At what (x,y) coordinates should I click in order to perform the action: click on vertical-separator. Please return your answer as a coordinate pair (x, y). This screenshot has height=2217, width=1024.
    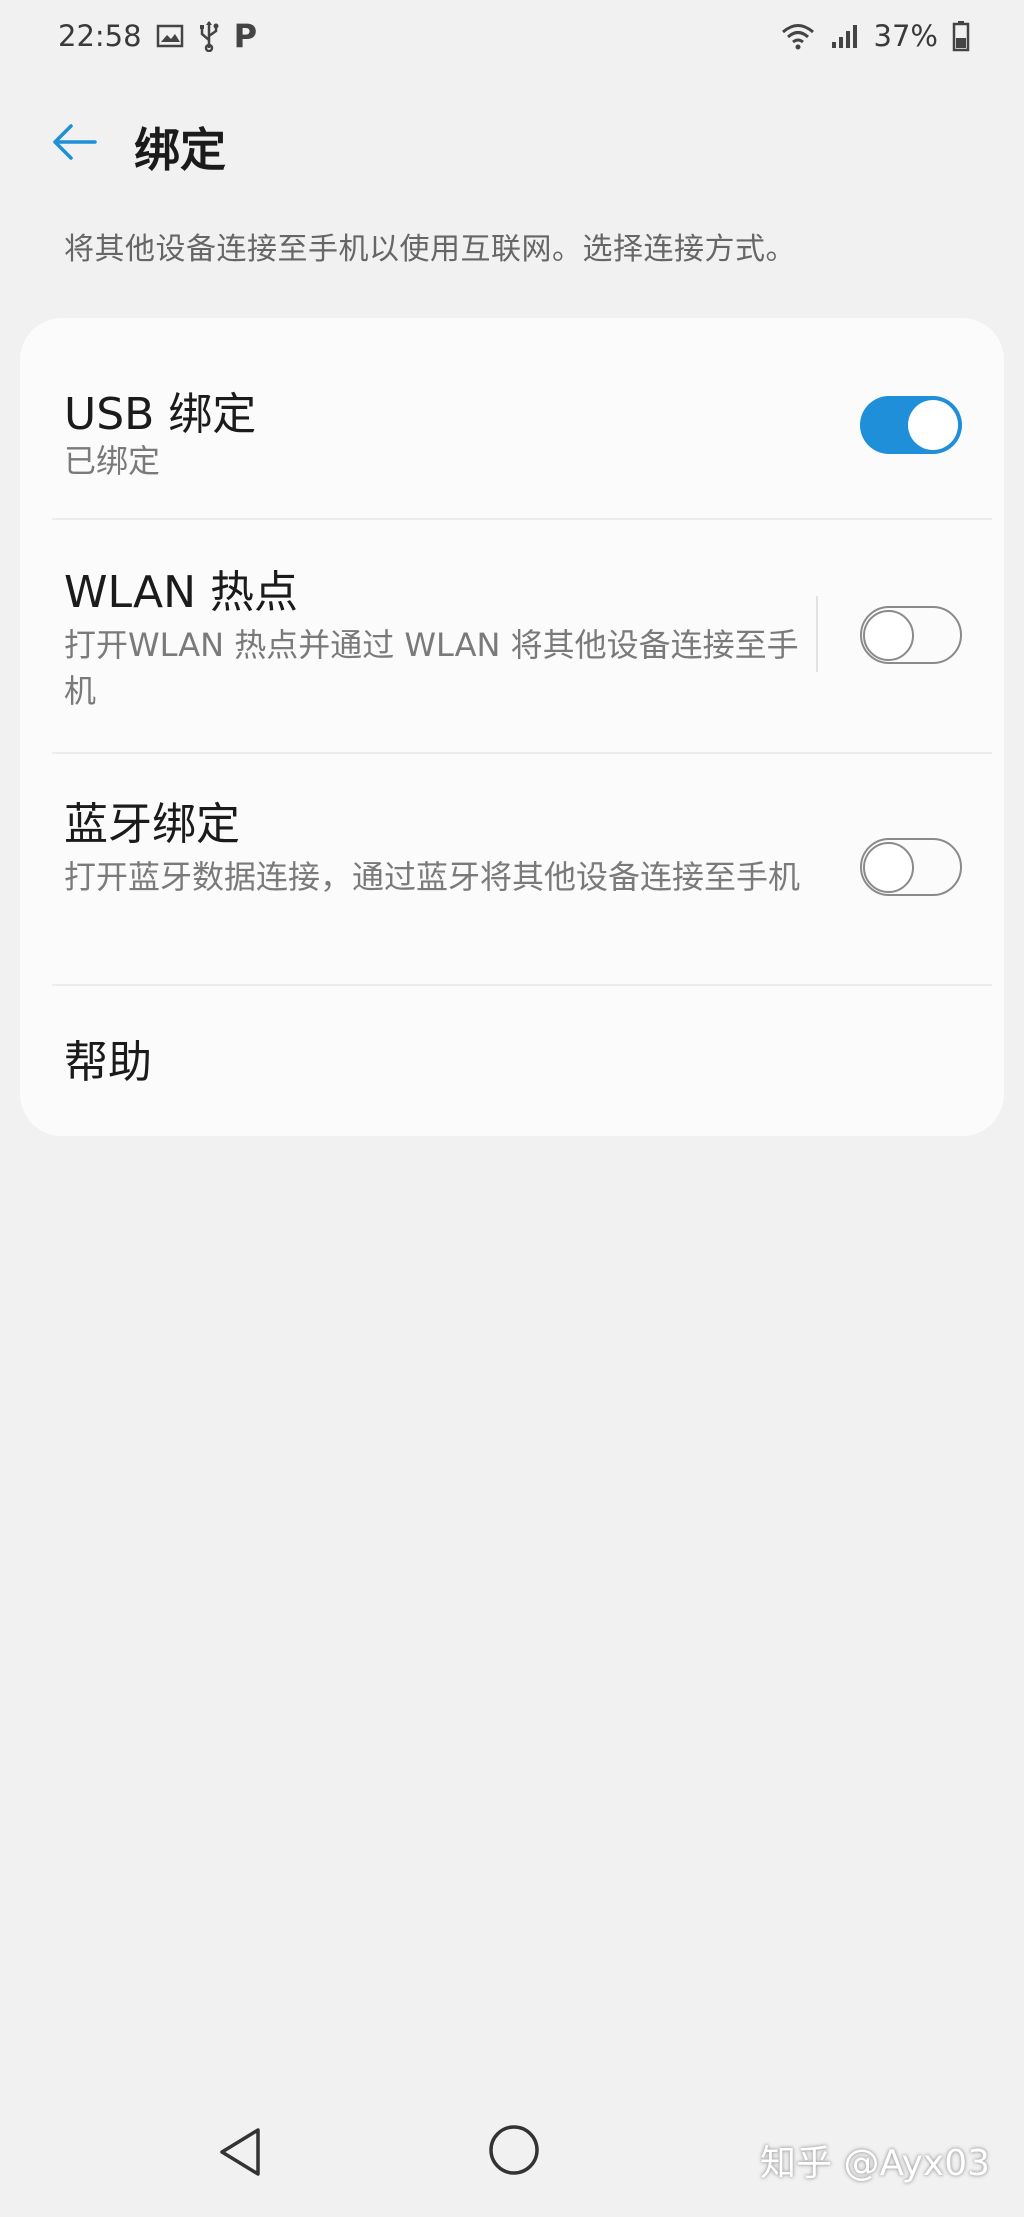
    Looking at the image, I should click on (817, 634).